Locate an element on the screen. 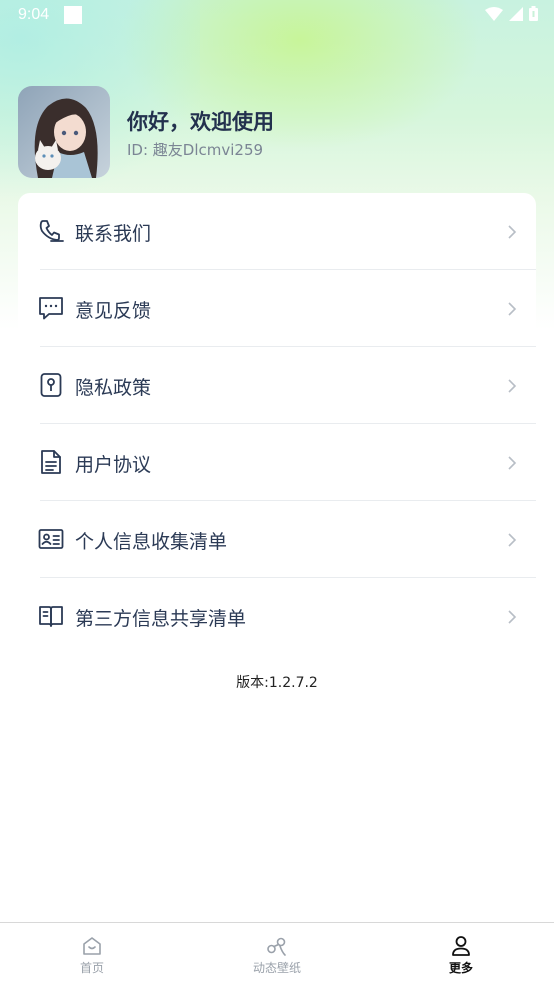  wifi-icon is located at coordinates (494, 13).